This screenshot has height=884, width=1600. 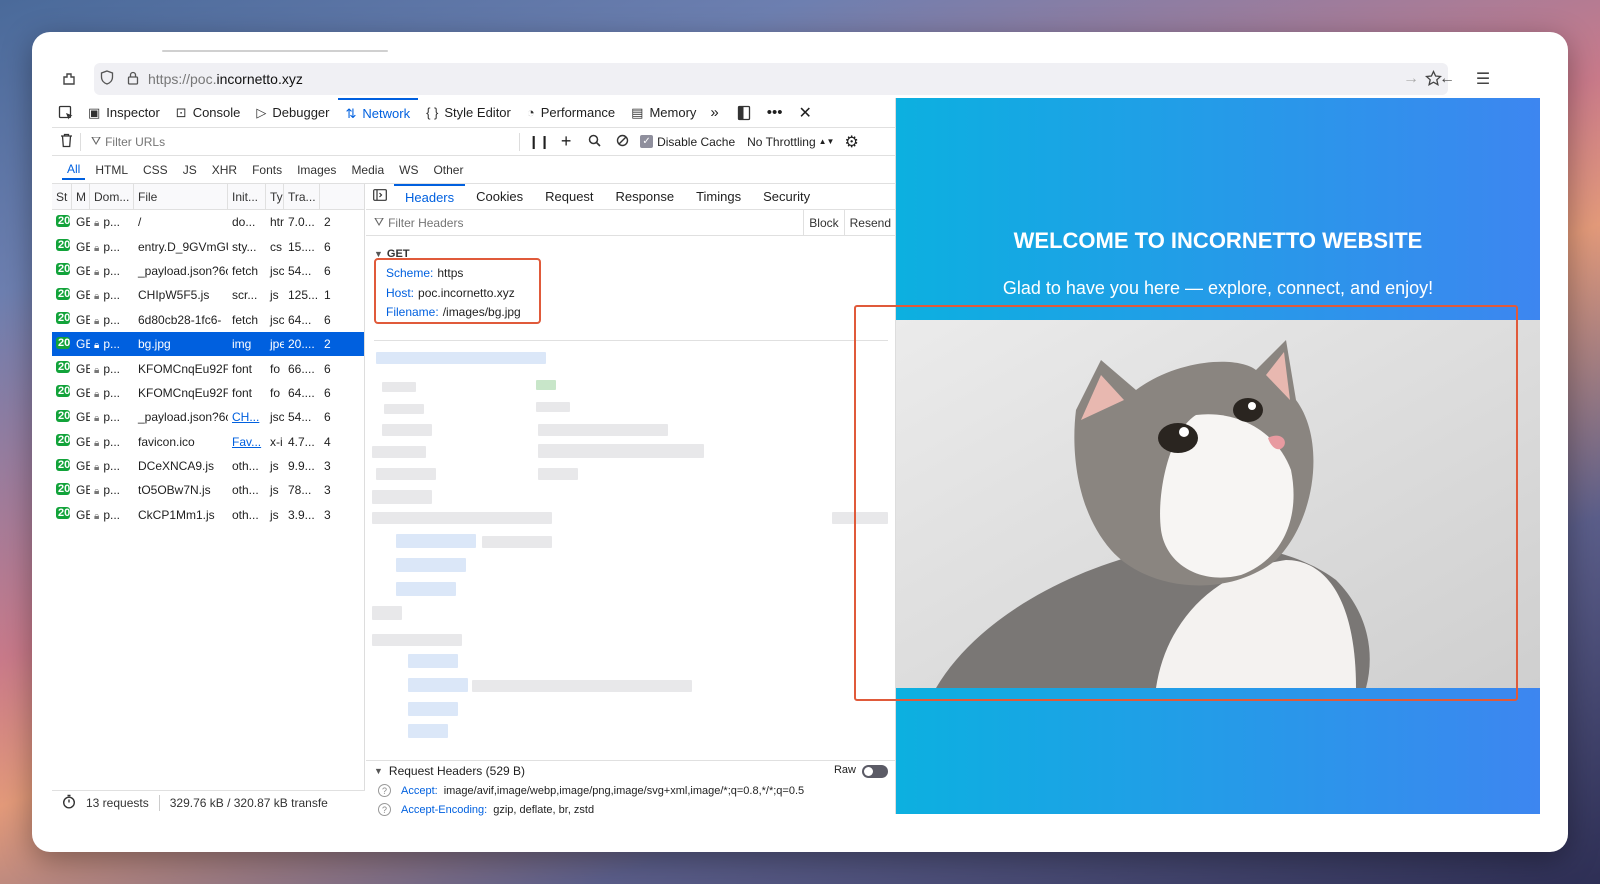 What do you see at coordinates (174, 295) in the screenshot?
I see `file-cell: CHIpW5F5.js` at bounding box center [174, 295].